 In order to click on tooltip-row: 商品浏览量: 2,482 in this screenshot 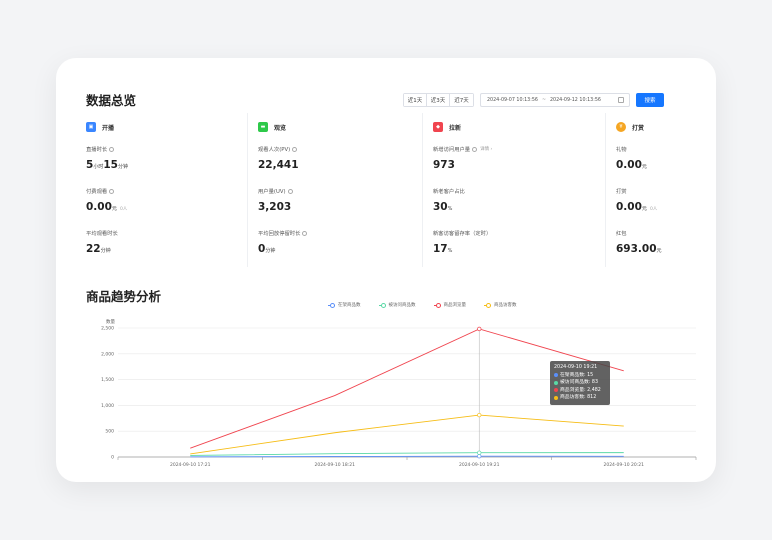, I will do `click(580, 391)`.